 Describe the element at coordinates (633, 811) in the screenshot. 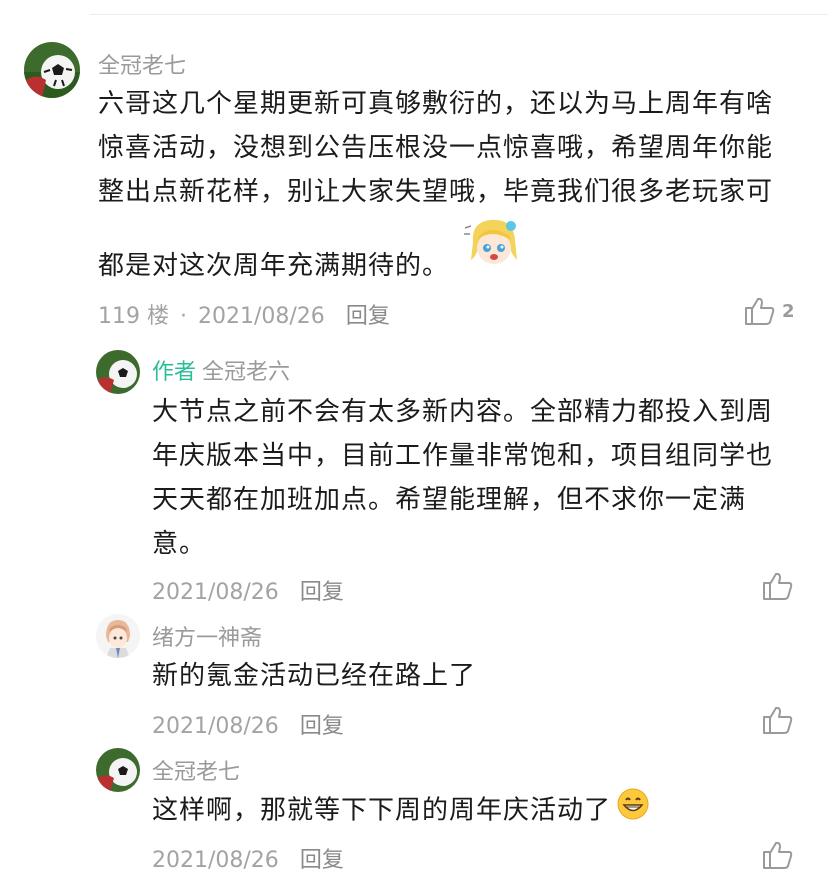

I see `grinning-face-icon` at that location.